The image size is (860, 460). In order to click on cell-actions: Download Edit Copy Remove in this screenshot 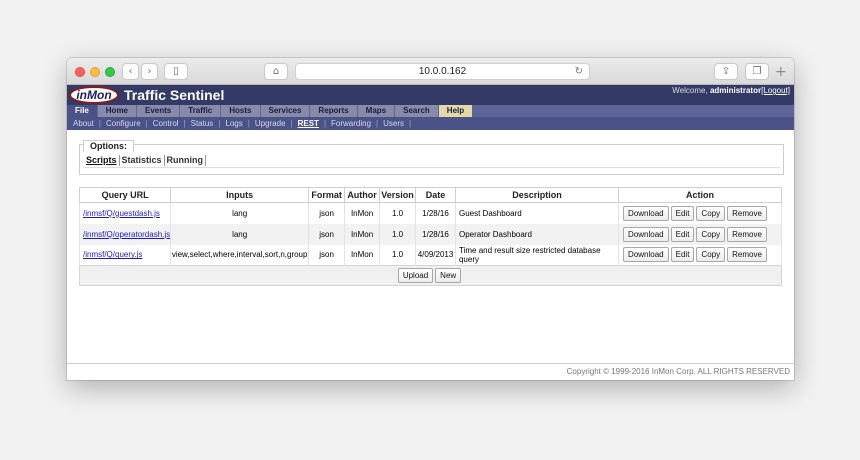, I will do `click(700, 255)`.